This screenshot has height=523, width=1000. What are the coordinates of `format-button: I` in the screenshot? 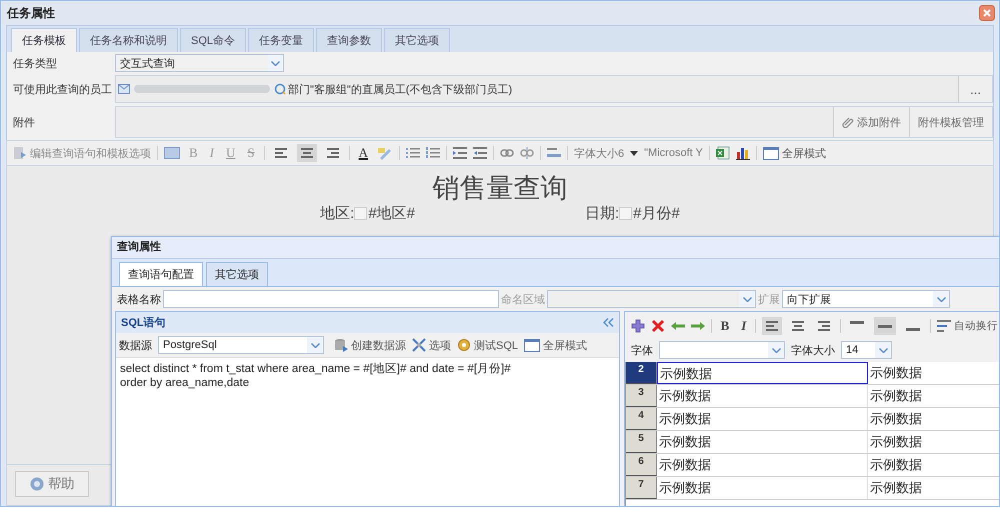 It's located at (744, 326).